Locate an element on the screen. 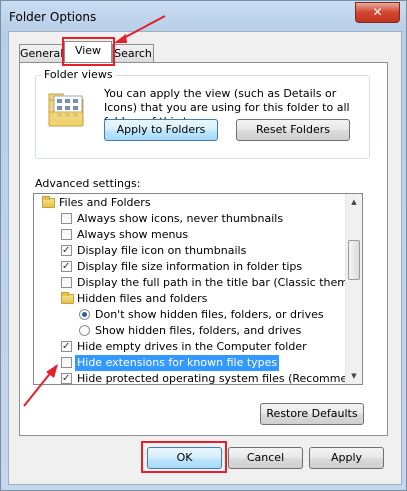  restore-defaults-button: Restore Defaults is located at coordinates (312, 414).